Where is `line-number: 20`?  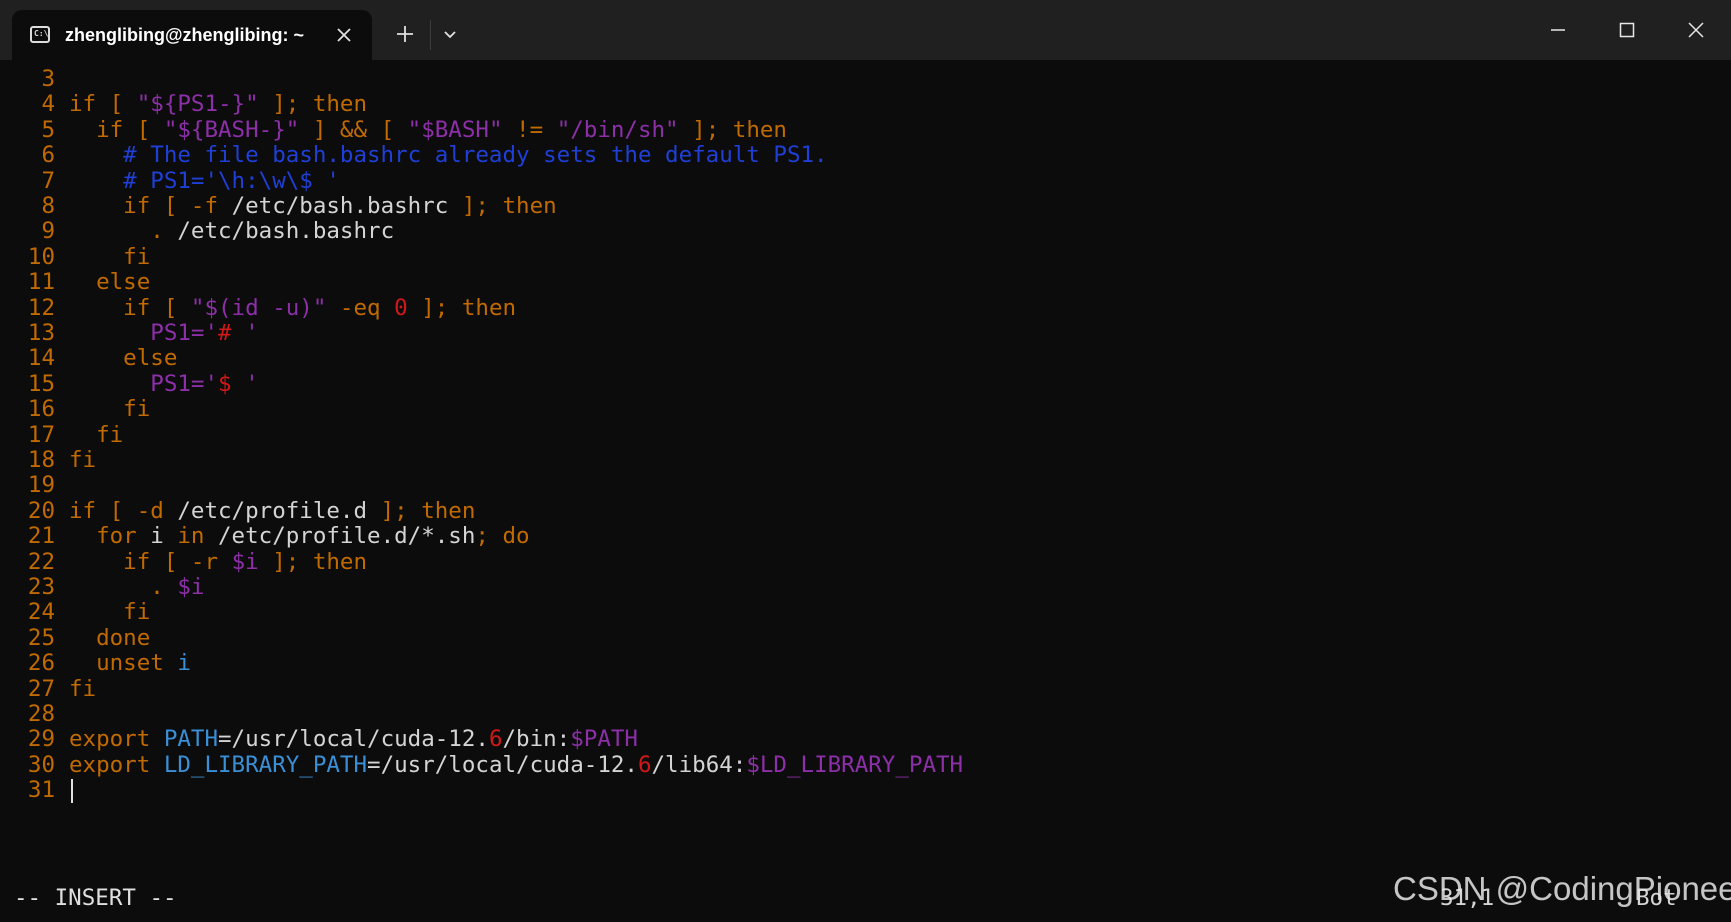 line-number: 20 is located at coordinates (41, 510).